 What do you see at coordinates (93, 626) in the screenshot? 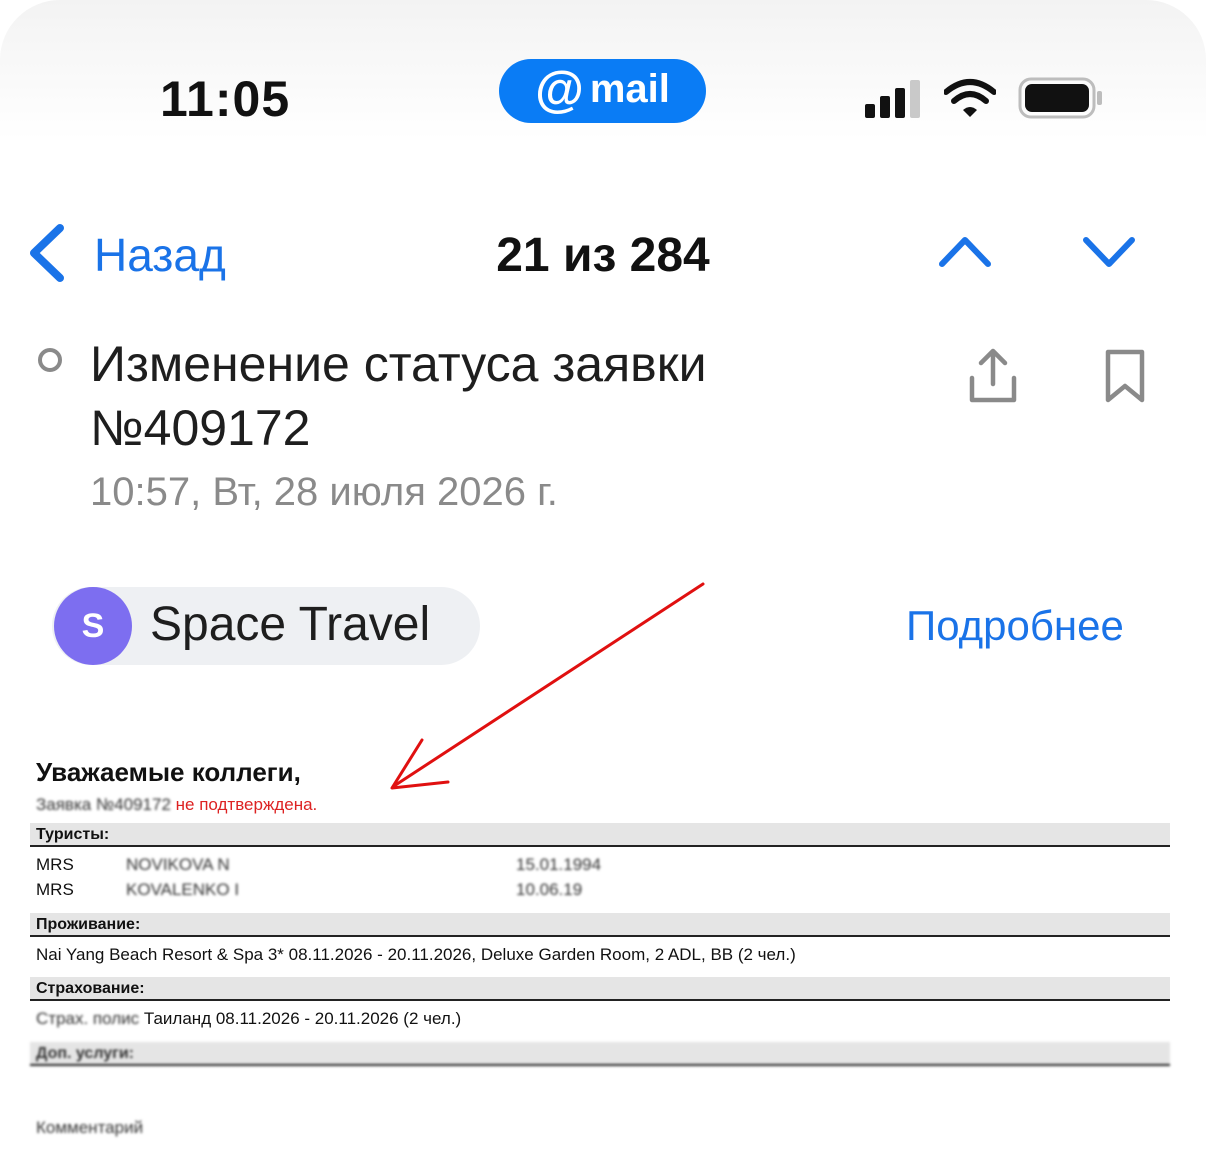
I see `avatar: S` at bounding box center [93, 626].